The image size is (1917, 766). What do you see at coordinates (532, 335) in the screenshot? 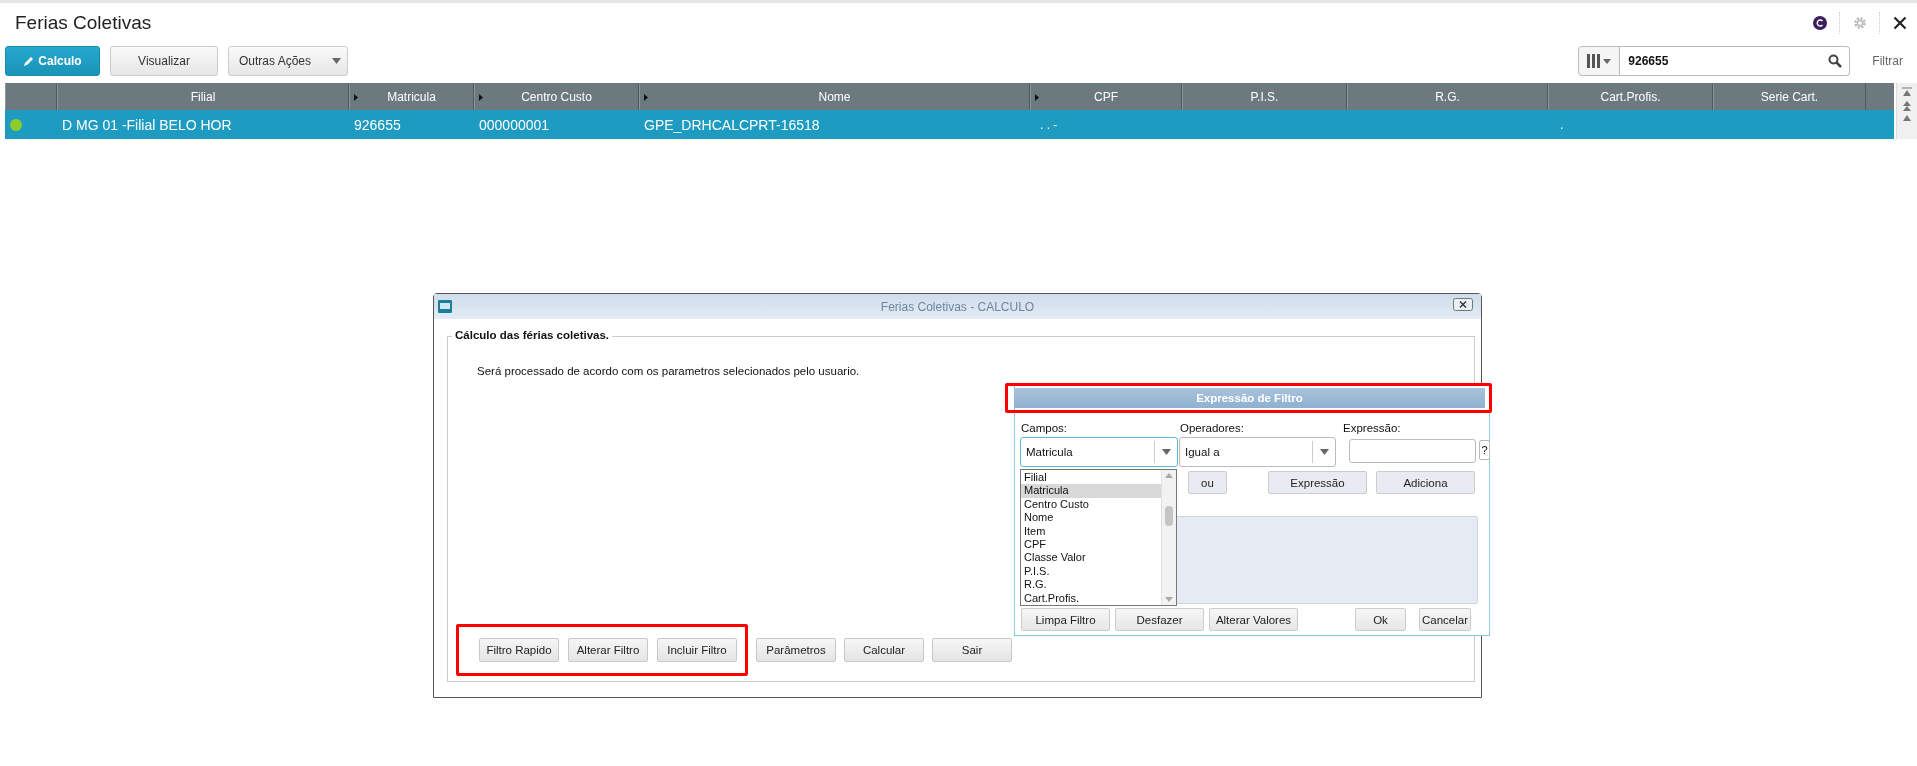
I see `group-title: Cálculo das férias coletivas.` at bounding box center [532, 335].